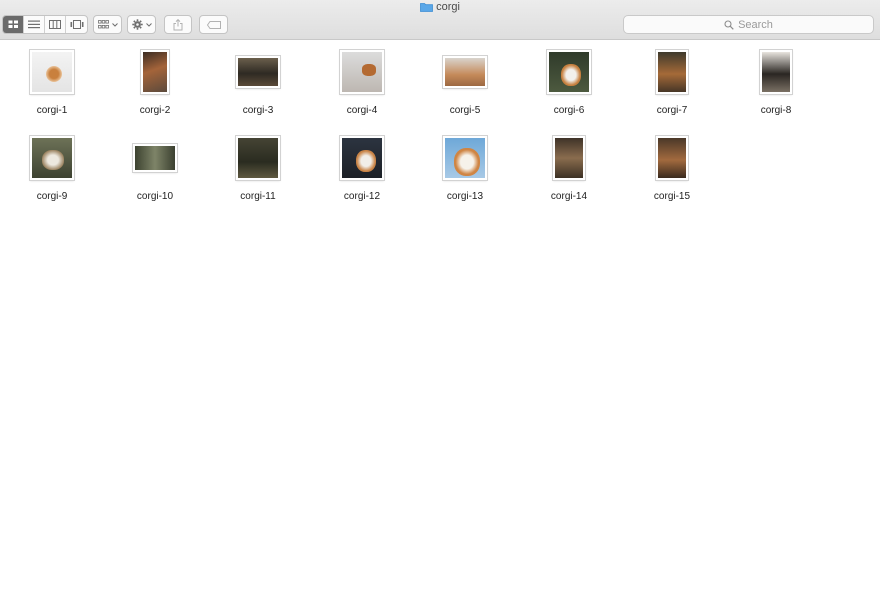  Describe the element at coordinates (440, 24) in the screenshot. I see `toolbar: Search` at that location.